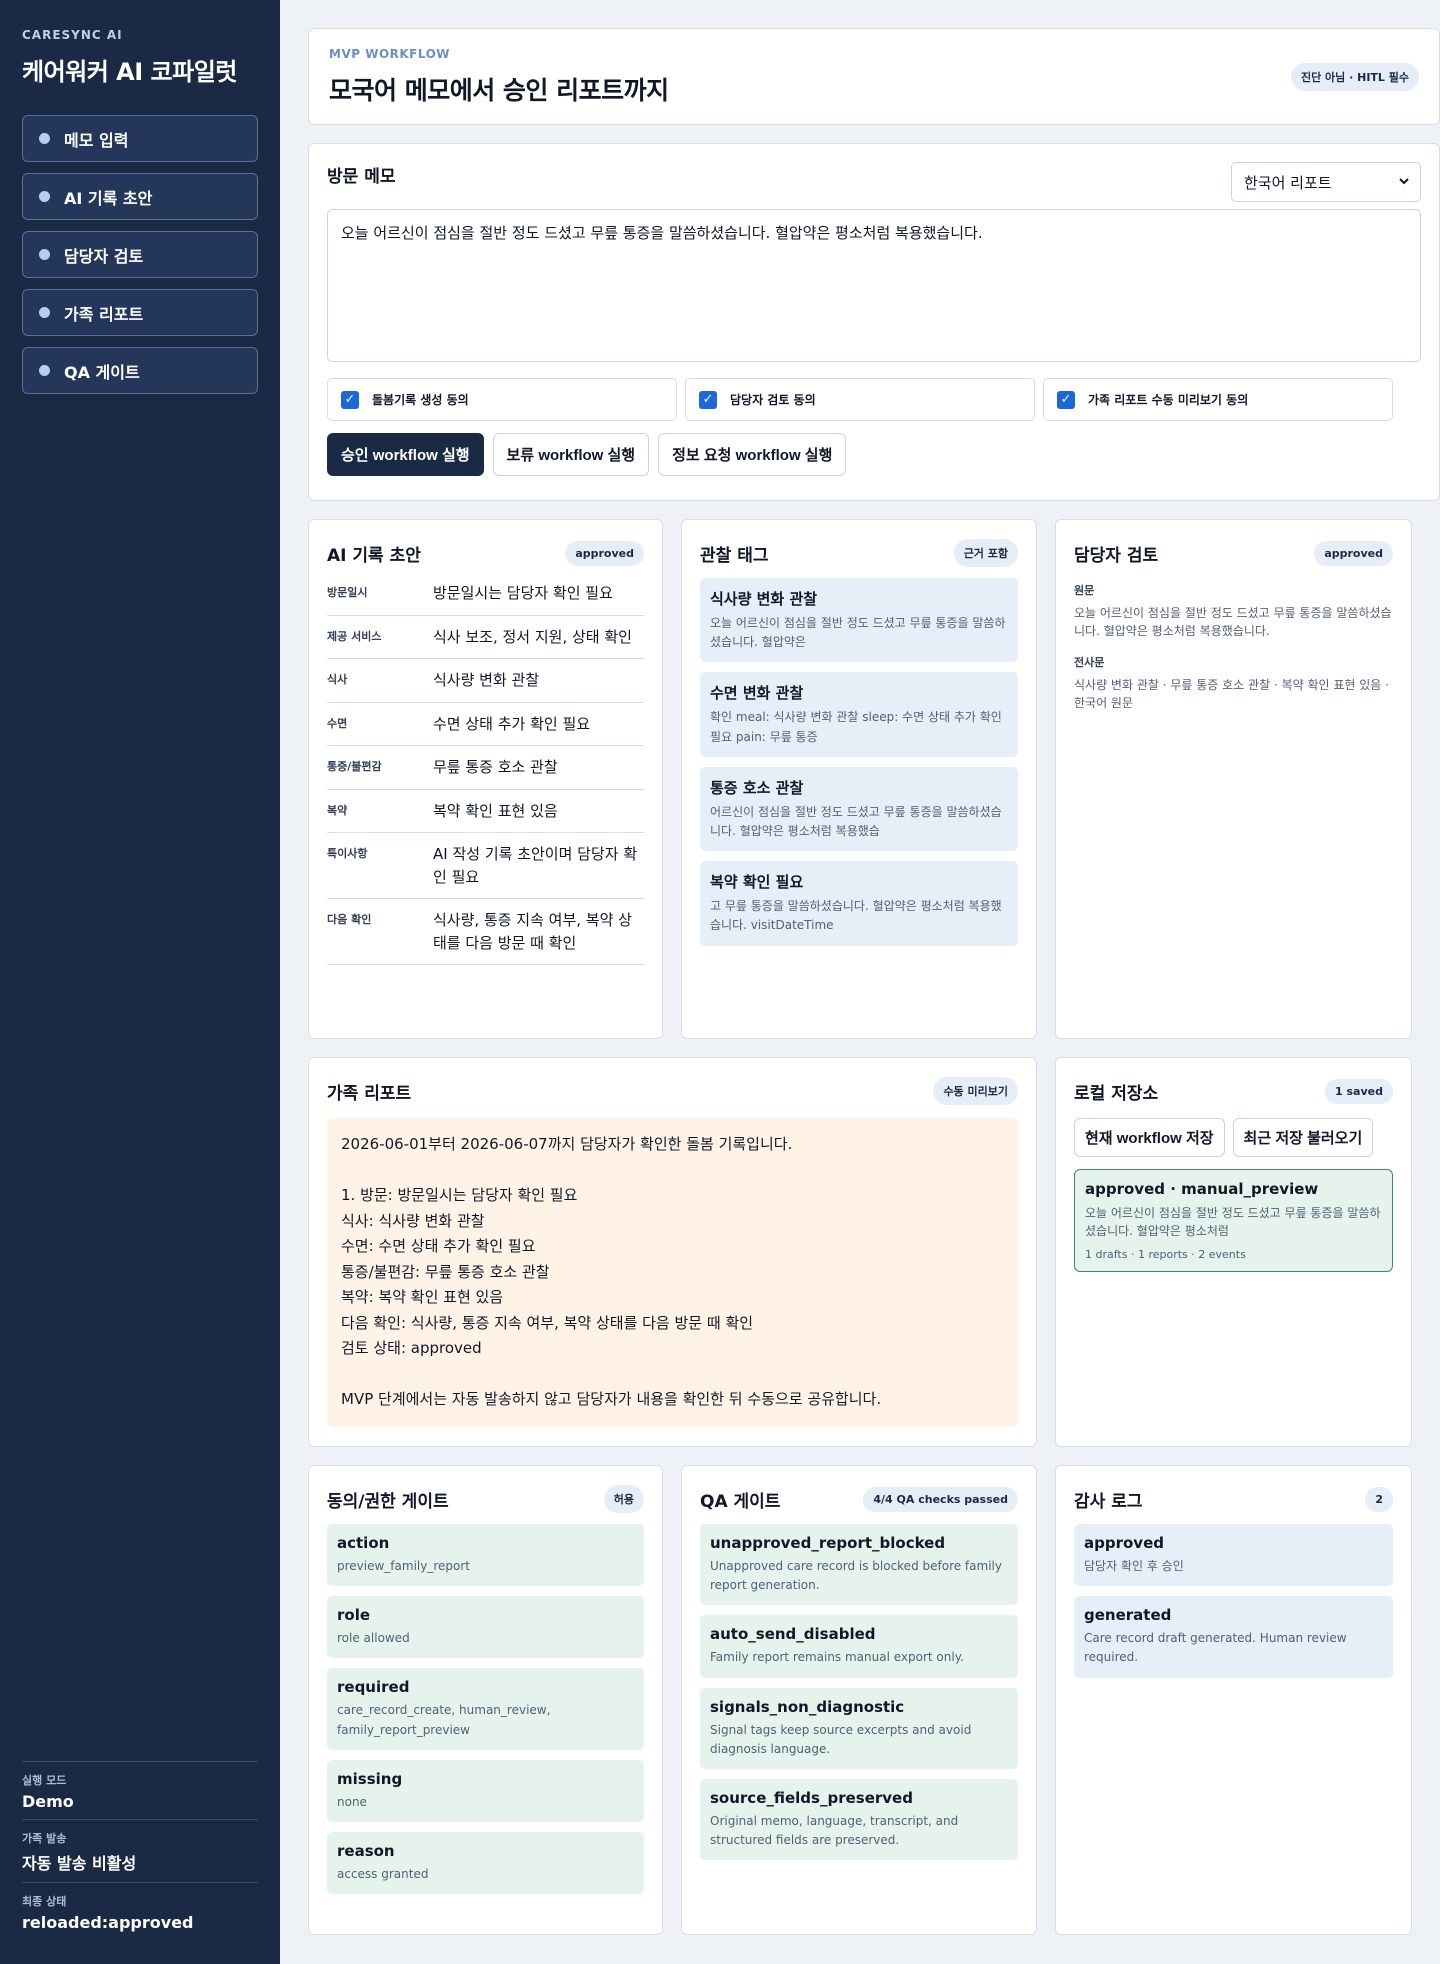 This screenshot has width=1440, height=1964. I want to click on gate-value: role allowed, so click(373, 1638).